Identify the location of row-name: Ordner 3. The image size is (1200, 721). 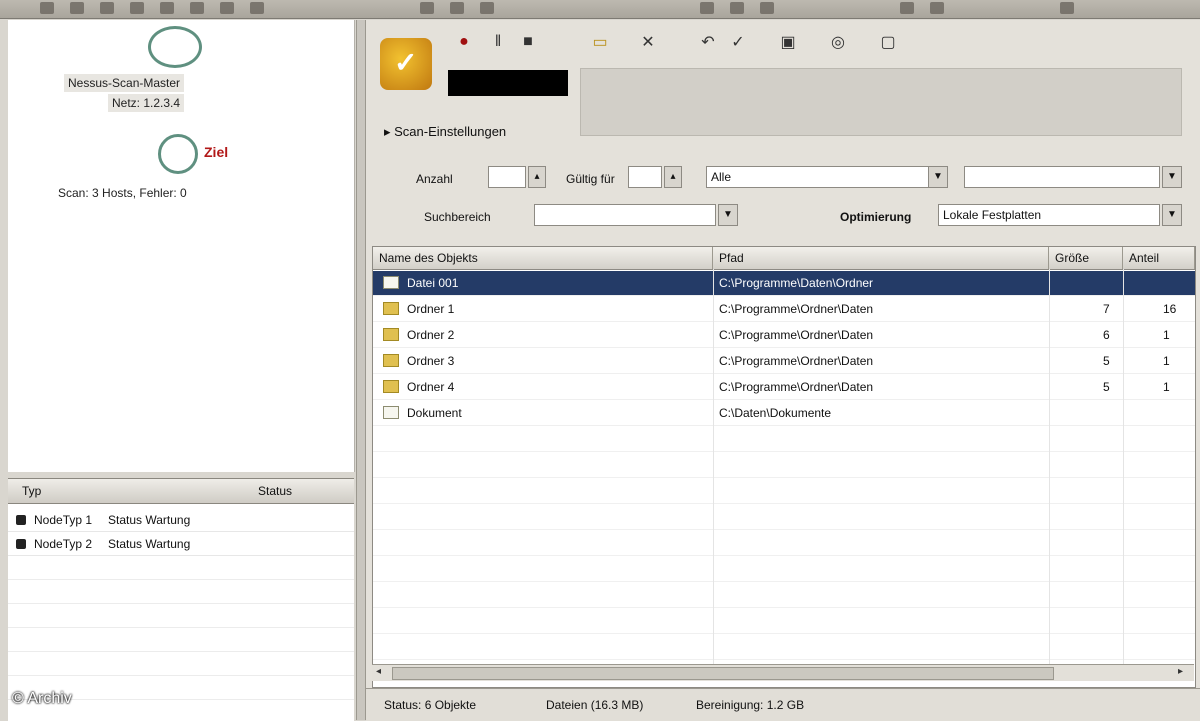
(431, 361).